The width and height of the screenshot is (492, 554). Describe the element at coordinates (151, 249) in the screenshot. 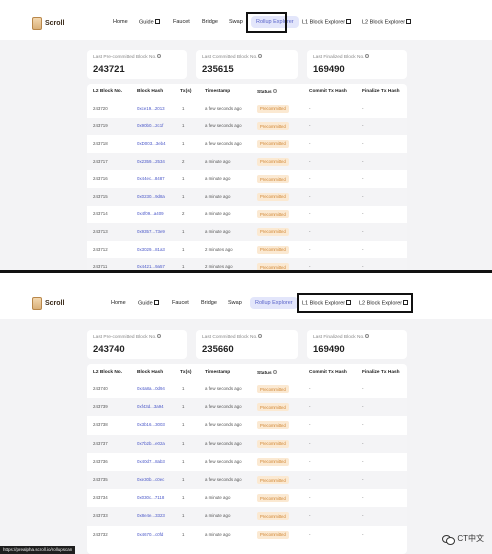

I see `cell-block-hash-link: 0x3029...81a3` at that location.